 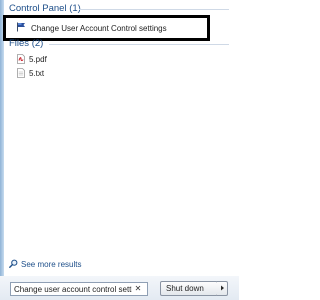 What do you see at coordinates (38, 59) in the screenshot?
I see `result-item-label: 5.pdf` at bounding box center [38, 59].